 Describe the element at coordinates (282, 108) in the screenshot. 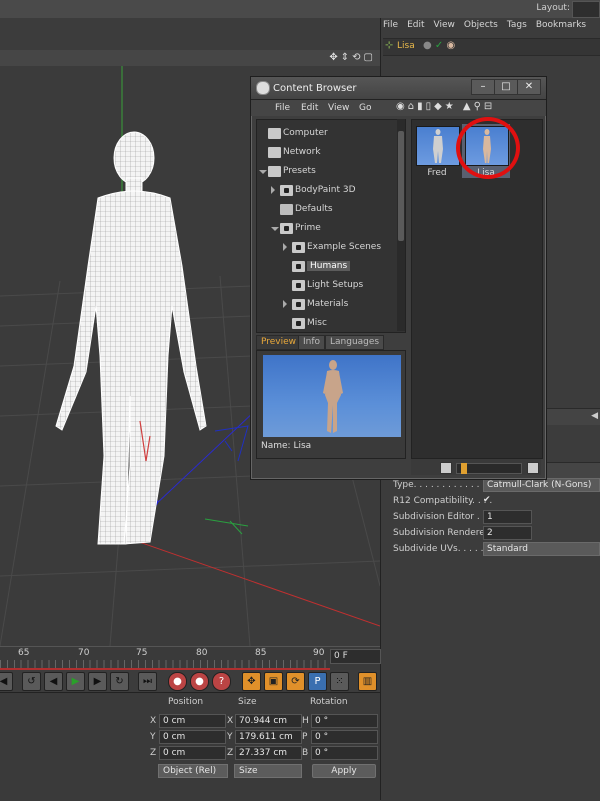

I see `cb-menu-file: File` at that location.